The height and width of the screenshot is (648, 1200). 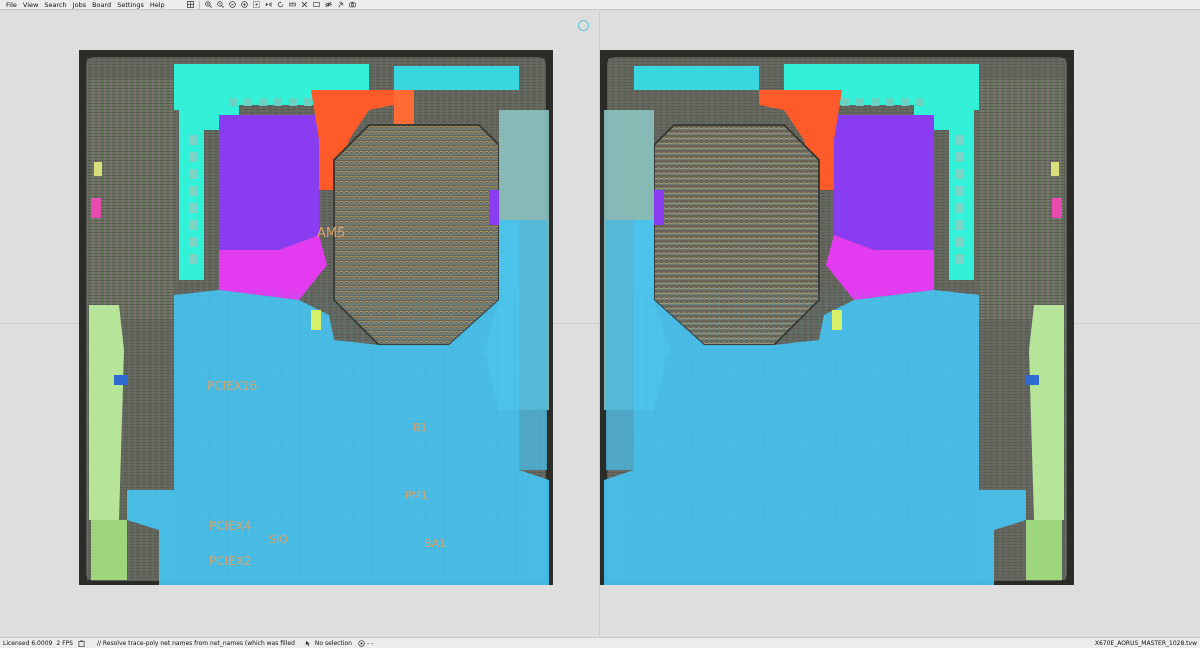 I want to click on eye-icon, so click(x=328, y=4).